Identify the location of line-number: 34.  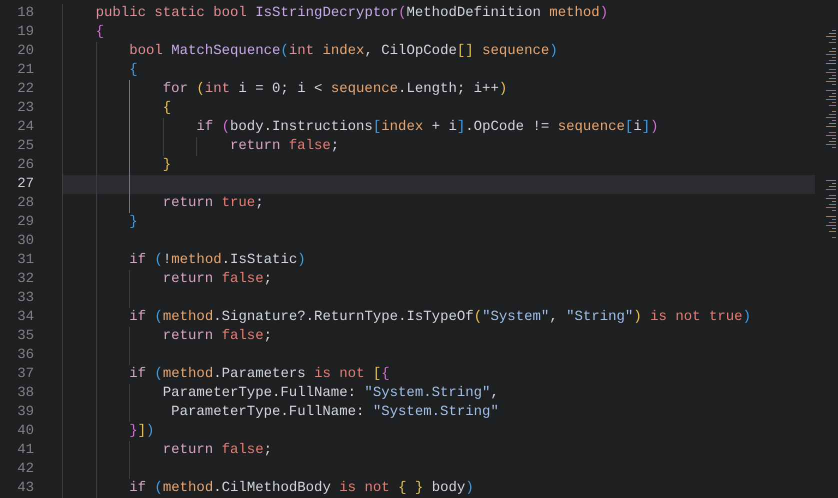
(25, 317).